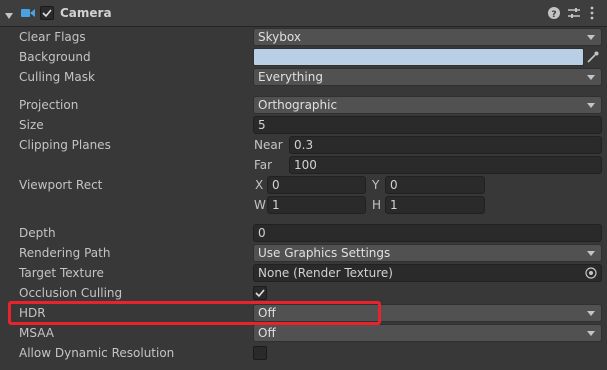 This screenshot has height=370, width=607. I want to click on viewport-h-label: H, so click(377, 205).